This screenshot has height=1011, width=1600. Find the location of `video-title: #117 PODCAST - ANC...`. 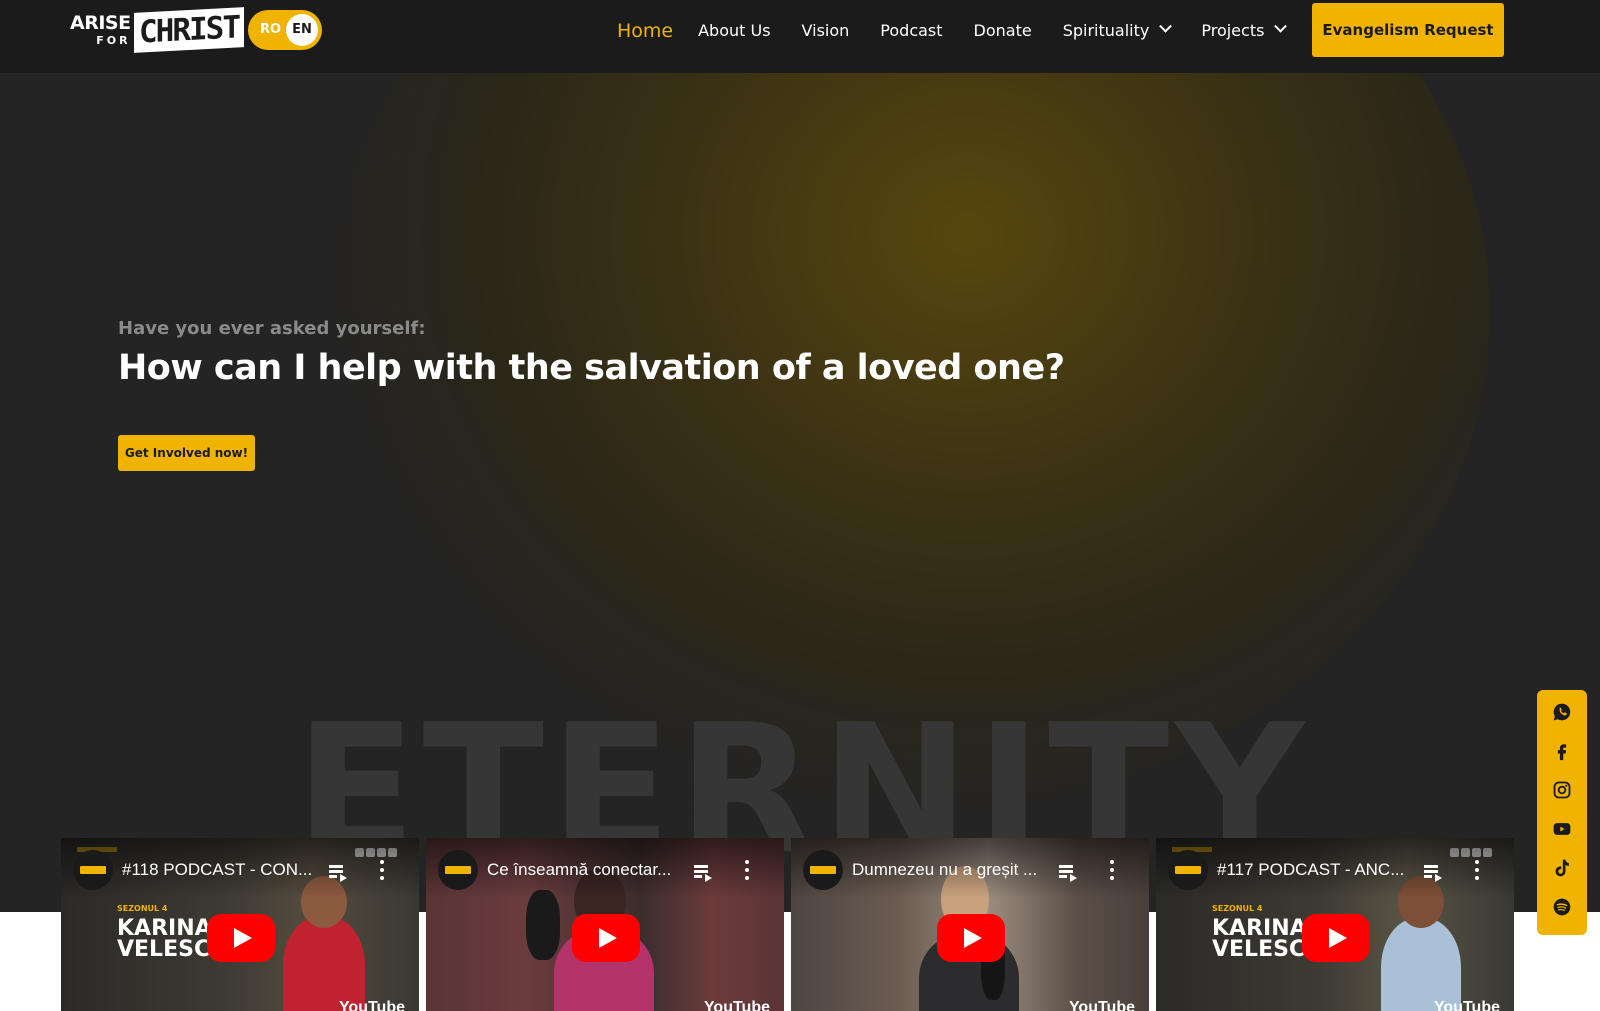

video-title: #117 PODCAST - ANC... is located at coordinates (1317, 870).